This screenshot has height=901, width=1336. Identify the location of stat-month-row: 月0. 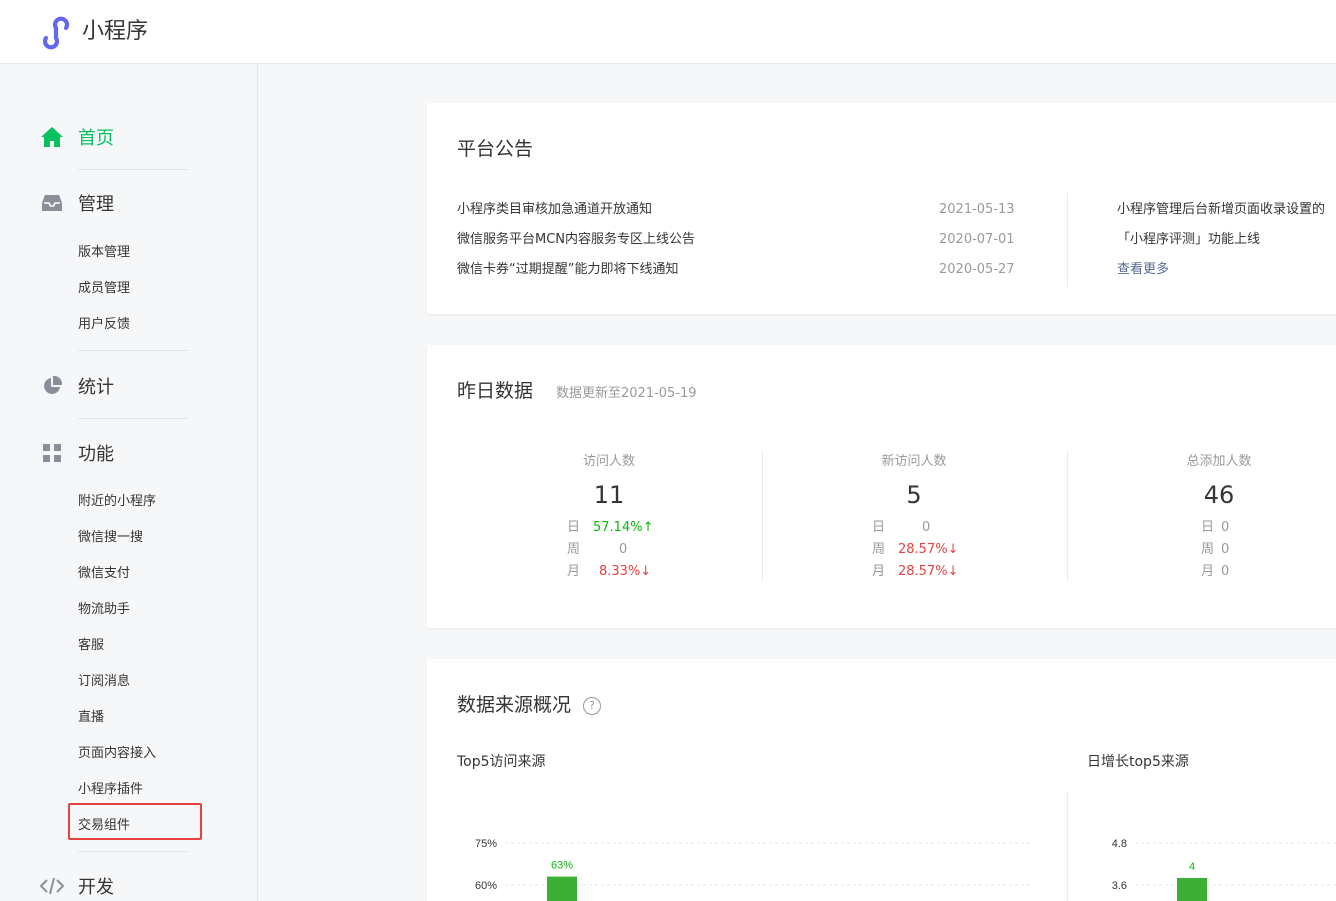
(1215, 571).